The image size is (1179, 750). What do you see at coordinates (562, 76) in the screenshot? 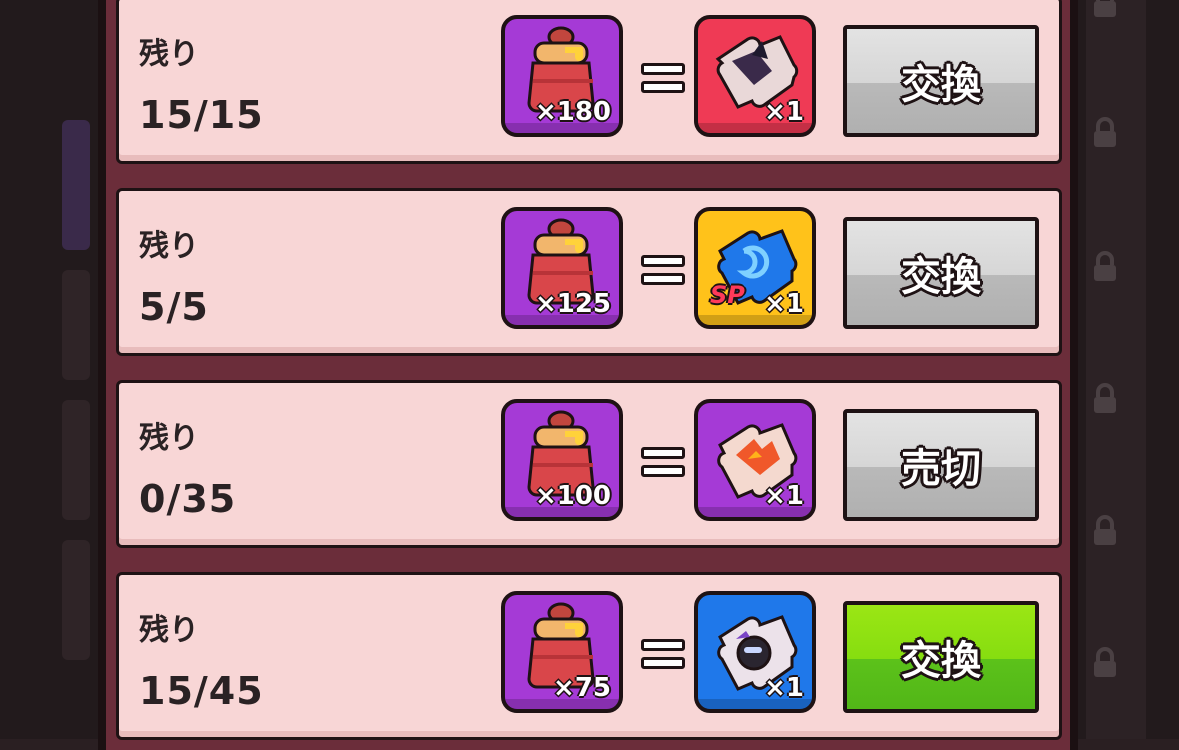
I see `cost-item-tile: ×180` at bounding box center [562, 76].